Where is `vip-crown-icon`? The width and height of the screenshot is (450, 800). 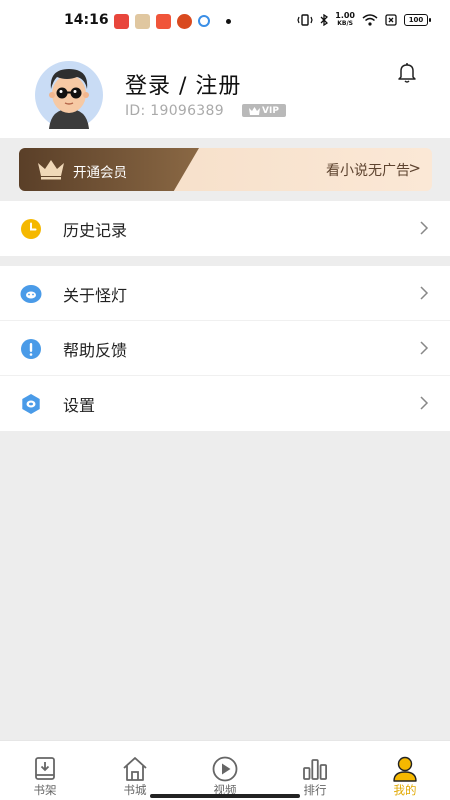
vip-crown-icon is located at coordinates (51, 170).